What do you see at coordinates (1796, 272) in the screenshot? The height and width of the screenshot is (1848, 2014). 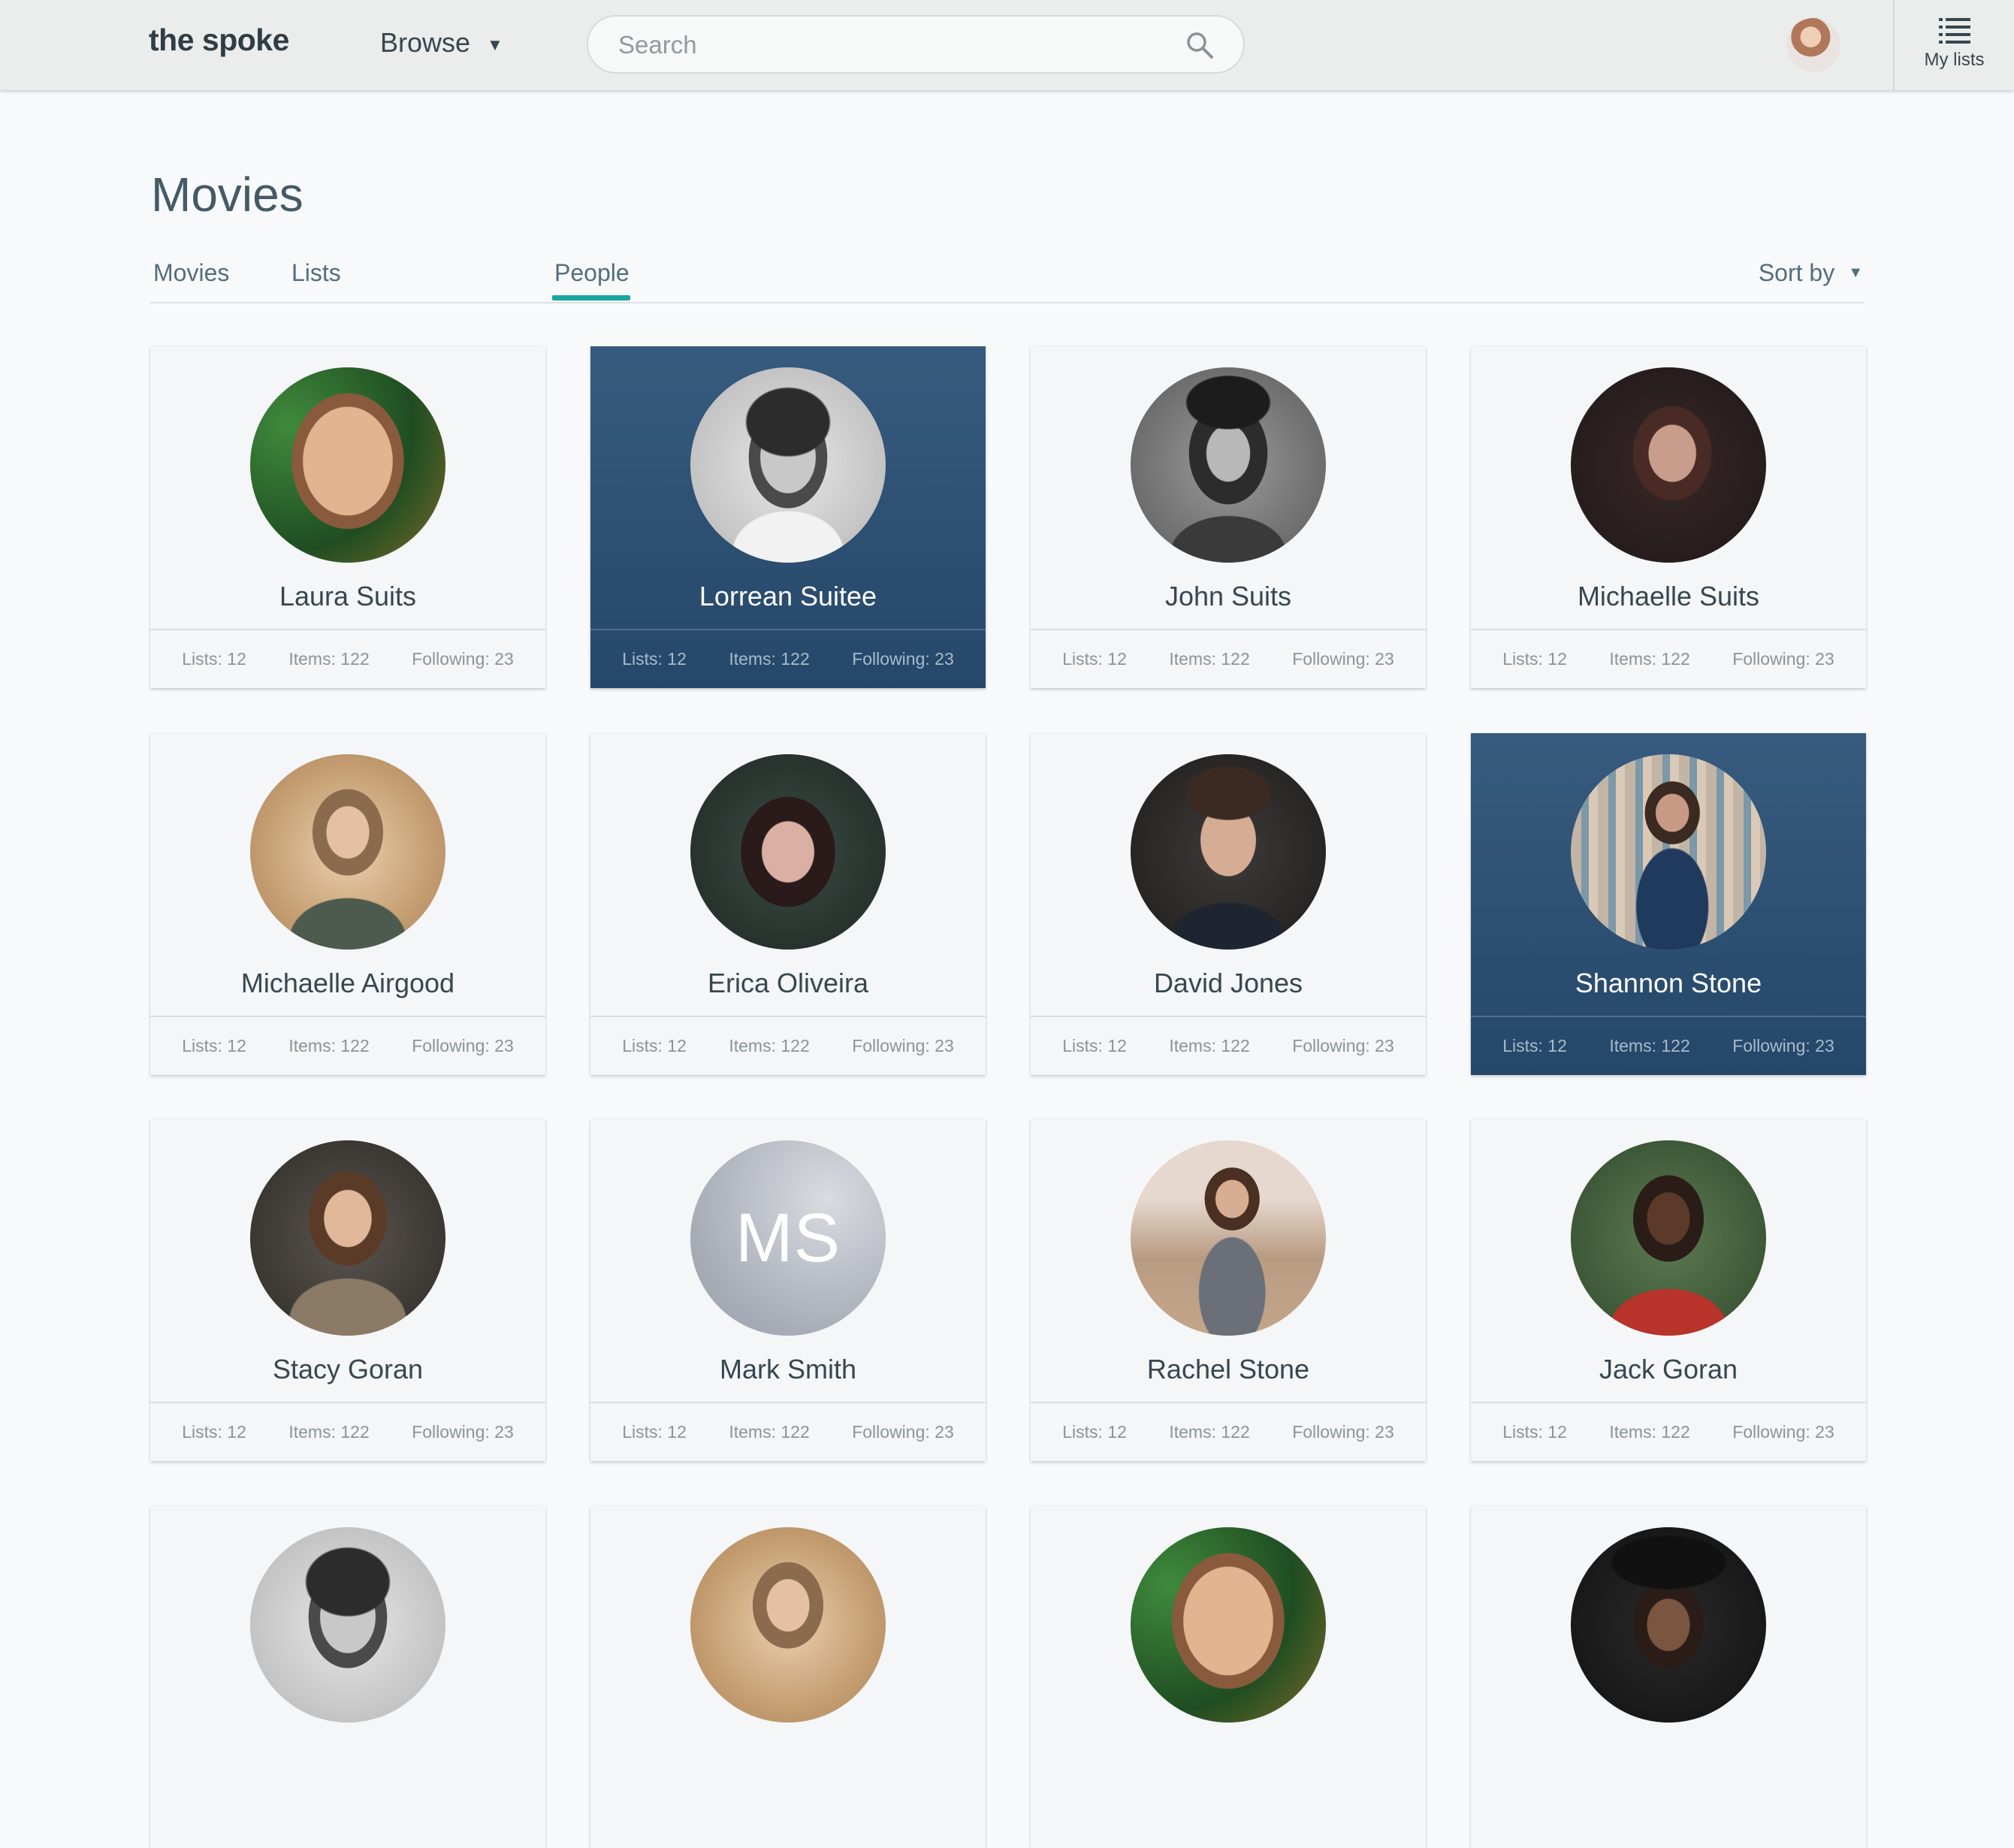 I see `sort-by-label: Sort by` at bounding box center [1796, 272].